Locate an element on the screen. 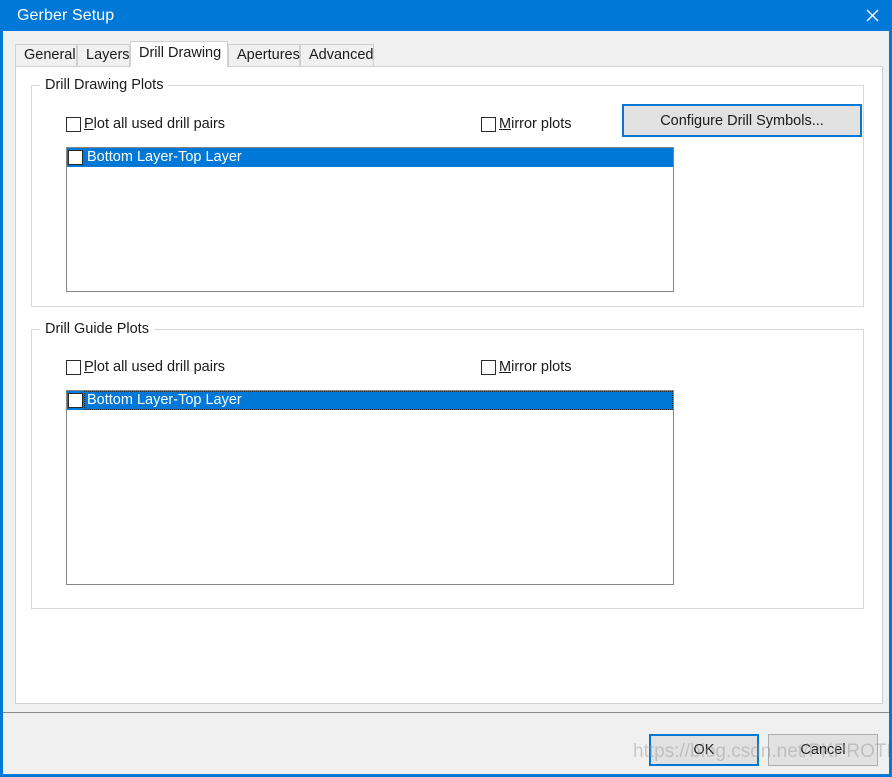 The width and height of the screenshot is (892, 777). tab-general: General is located at coordinates (46, 55).